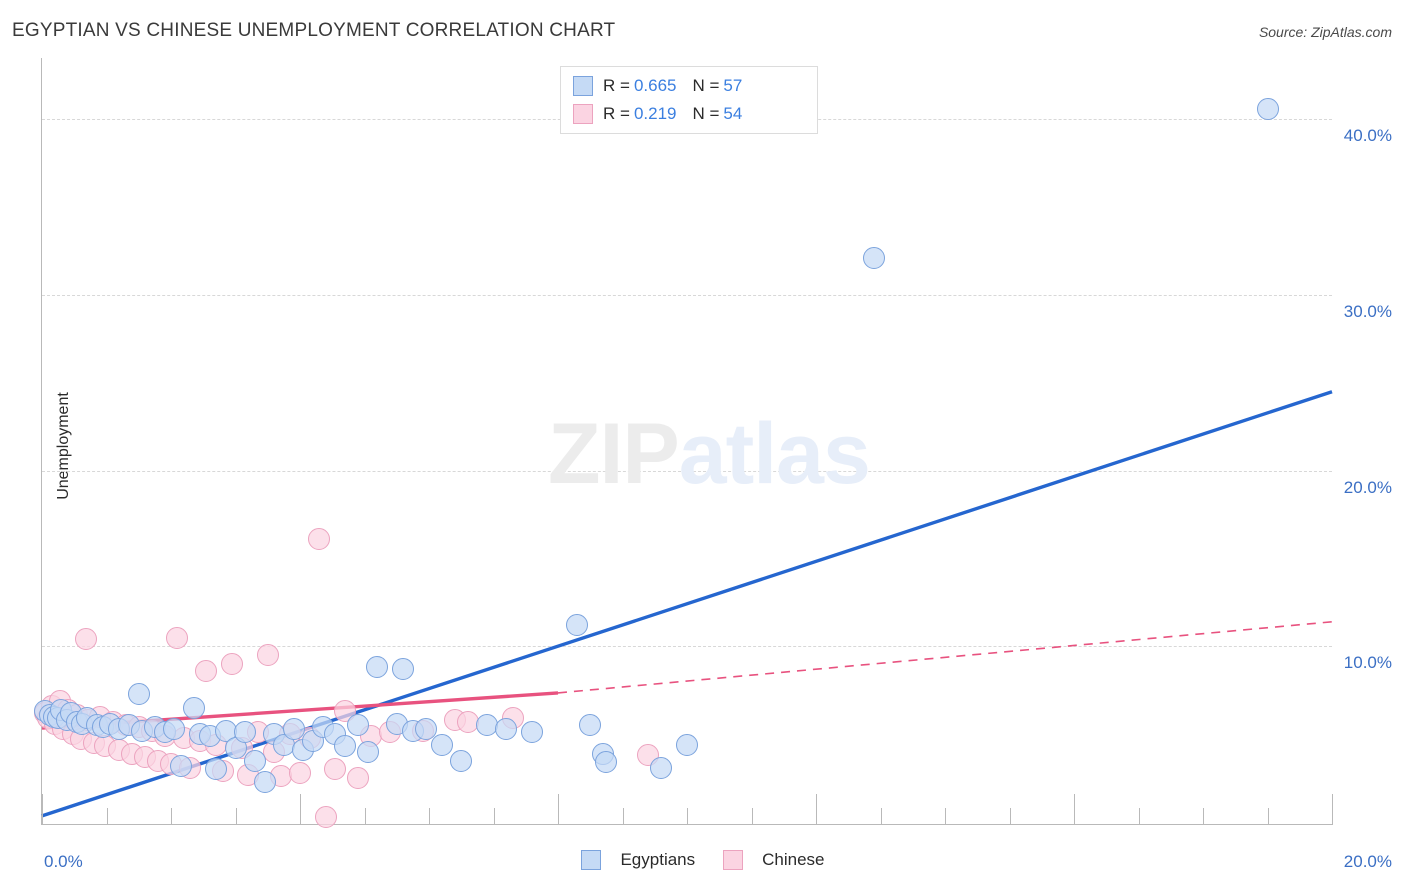 This screenshot has width=1406, height=892. Describe the element at coordinates (583, 114) in the screenshot. I see `swatch-chinese-icon` at that location.